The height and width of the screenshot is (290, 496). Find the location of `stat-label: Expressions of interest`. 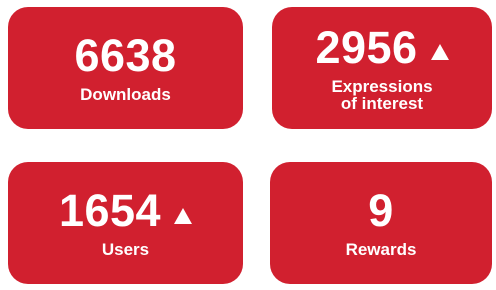

stat-label: Expressions of interest is located at coordinates (381, 95).